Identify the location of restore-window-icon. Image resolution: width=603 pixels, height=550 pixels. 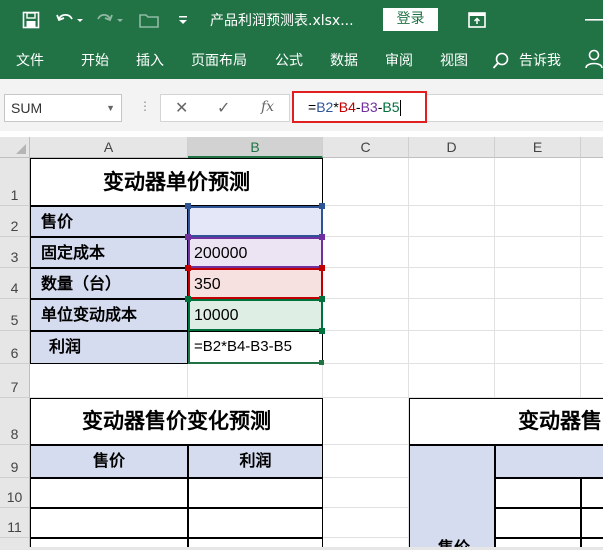
(477, 20).